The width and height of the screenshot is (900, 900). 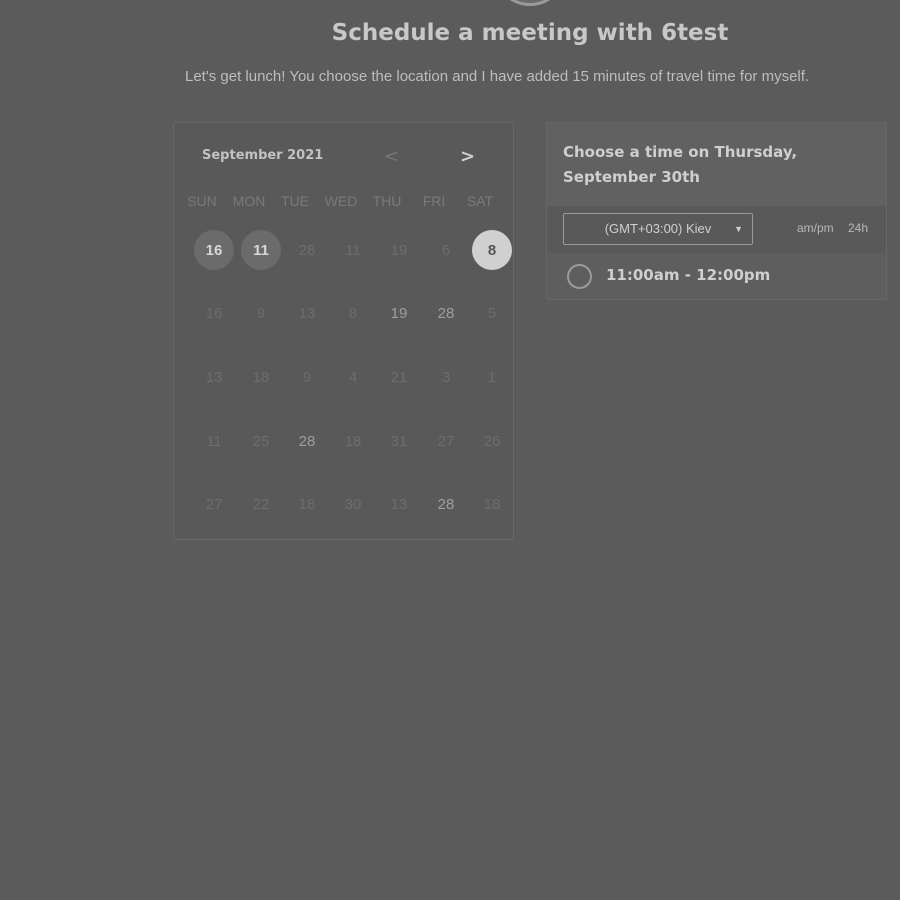 What do you see at coordinates (295, 201) in the screenshot?
I see `weekday-label: TUE` at bounding box center [295, 201].